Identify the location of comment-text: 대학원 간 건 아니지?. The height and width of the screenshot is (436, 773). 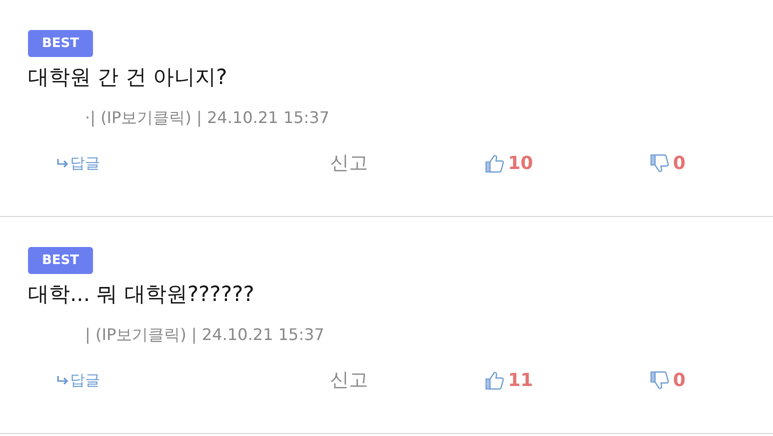
(128, 77).